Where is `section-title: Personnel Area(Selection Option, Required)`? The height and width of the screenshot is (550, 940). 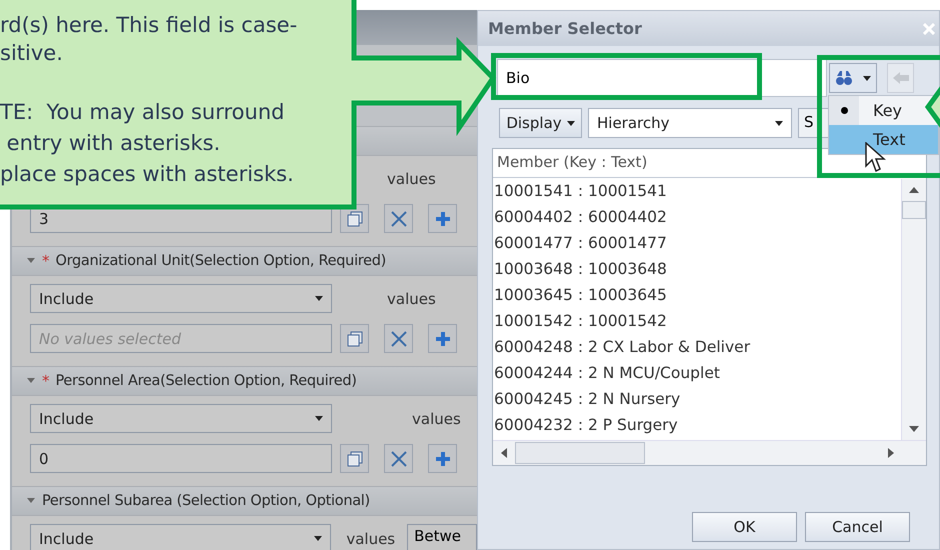 section-title: Personnel Area(Selection Option, Required) is located at coordinates (206, 381).